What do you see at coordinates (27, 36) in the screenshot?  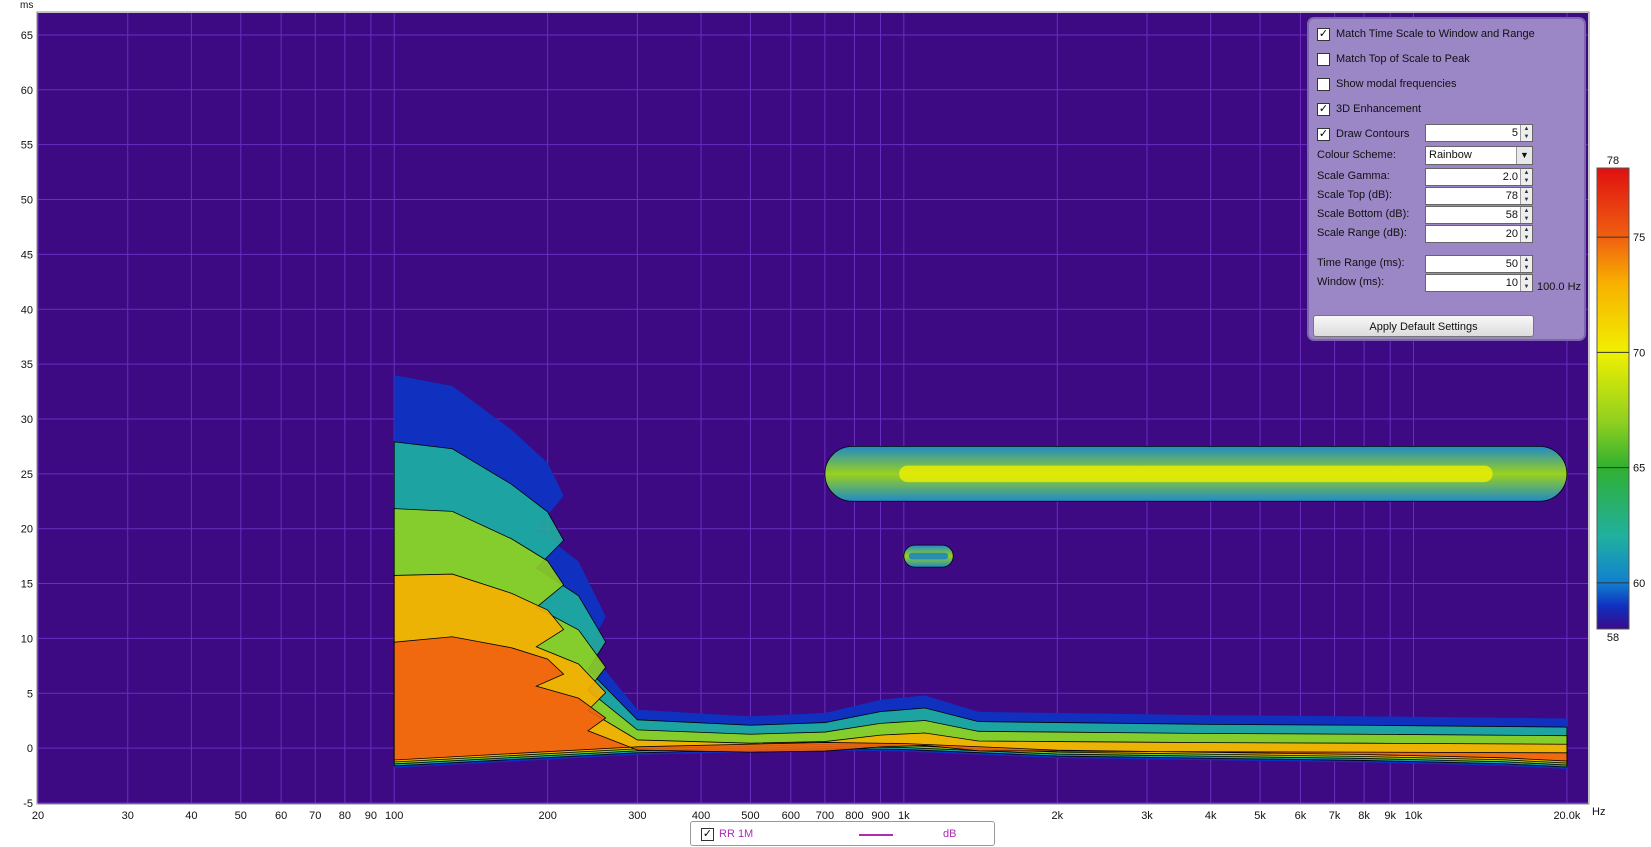 I see `y-tick-label: 65` at bounding box center [27, 36].